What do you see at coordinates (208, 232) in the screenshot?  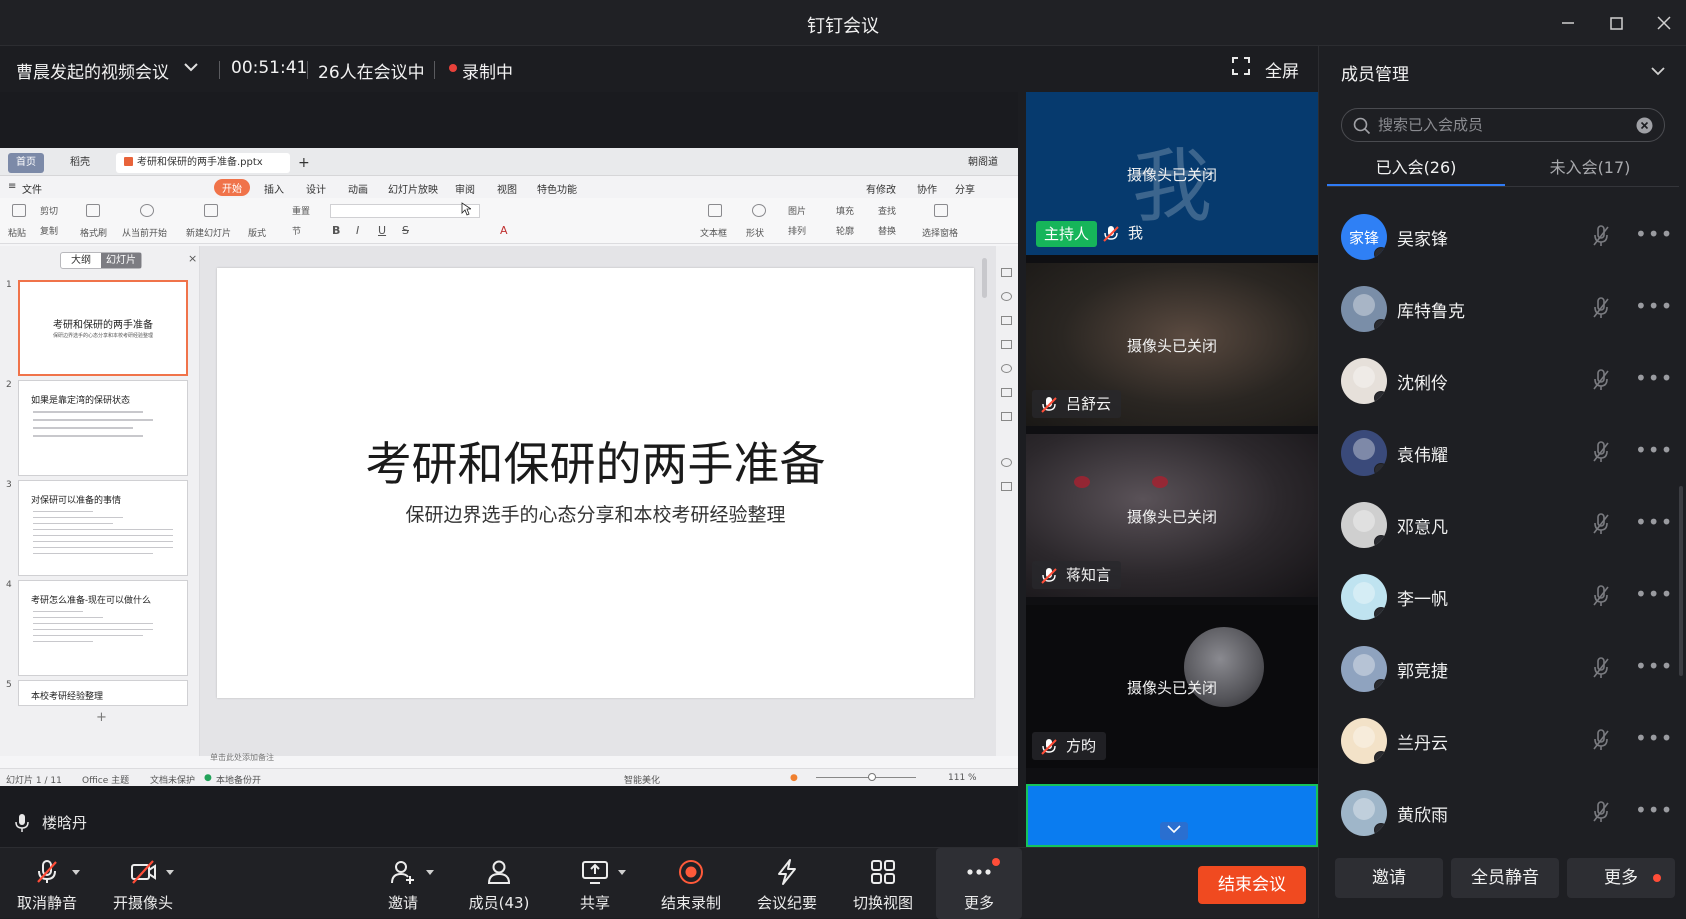 I see `ribbon-new-slide: 新建幻灯片` at bounding box center [208, 232].